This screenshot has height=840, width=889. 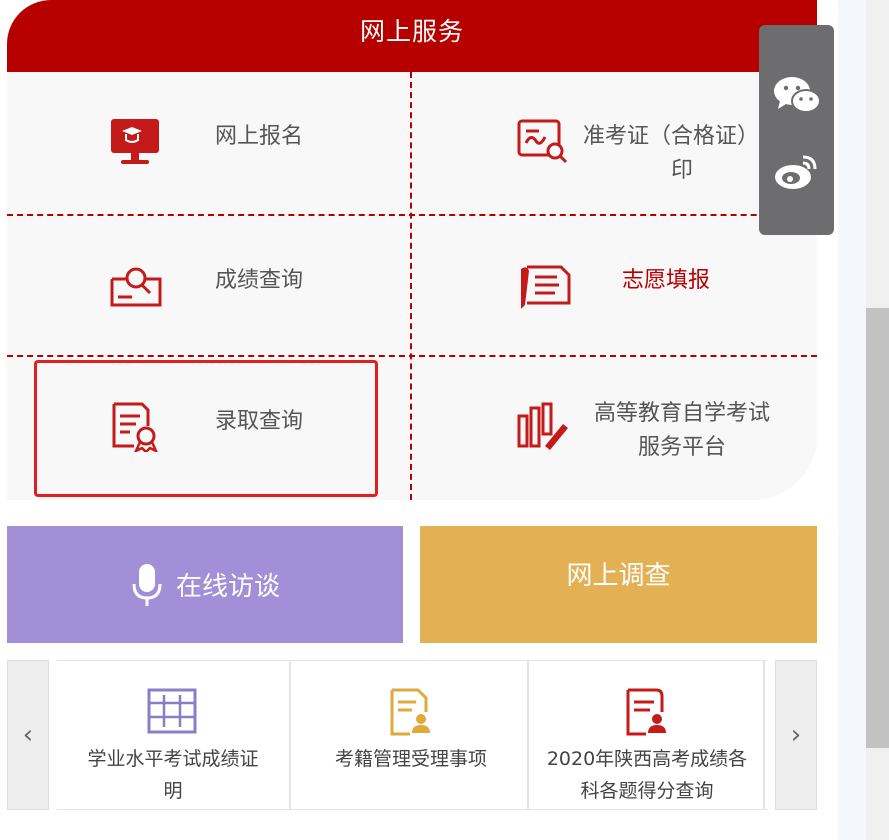 What do you see at coordinates (681, 447) in the screenshot?
I see `service-label-line: 服务平台` at bounding box center [681, 447].